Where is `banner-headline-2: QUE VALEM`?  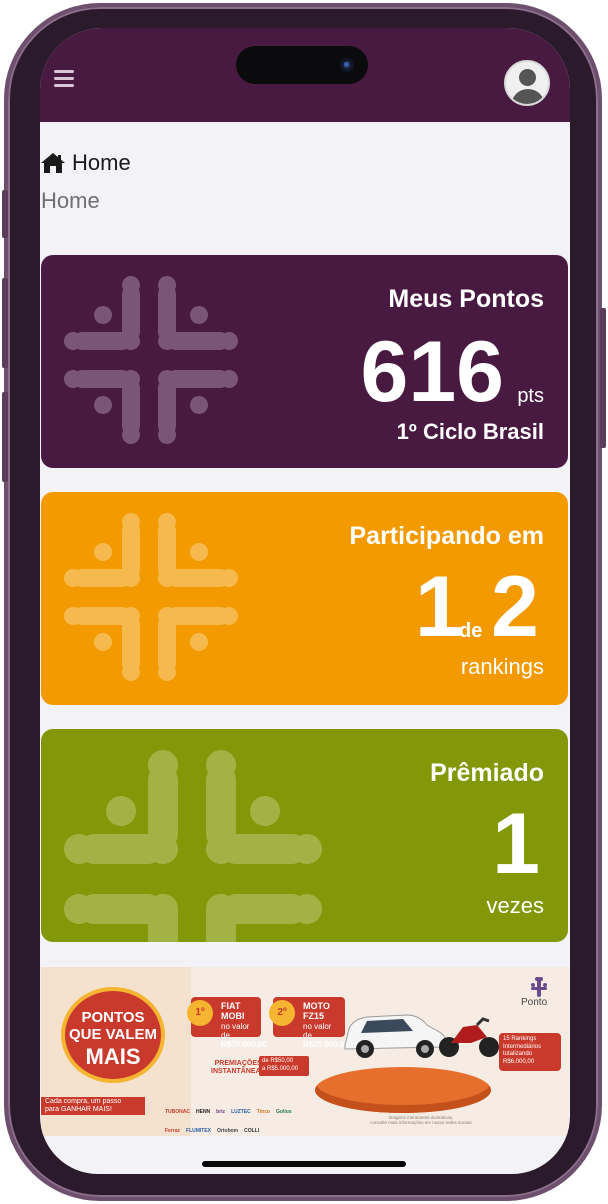 banner-headline-2: QUE VALEM is located at coordinates (113, 1035).